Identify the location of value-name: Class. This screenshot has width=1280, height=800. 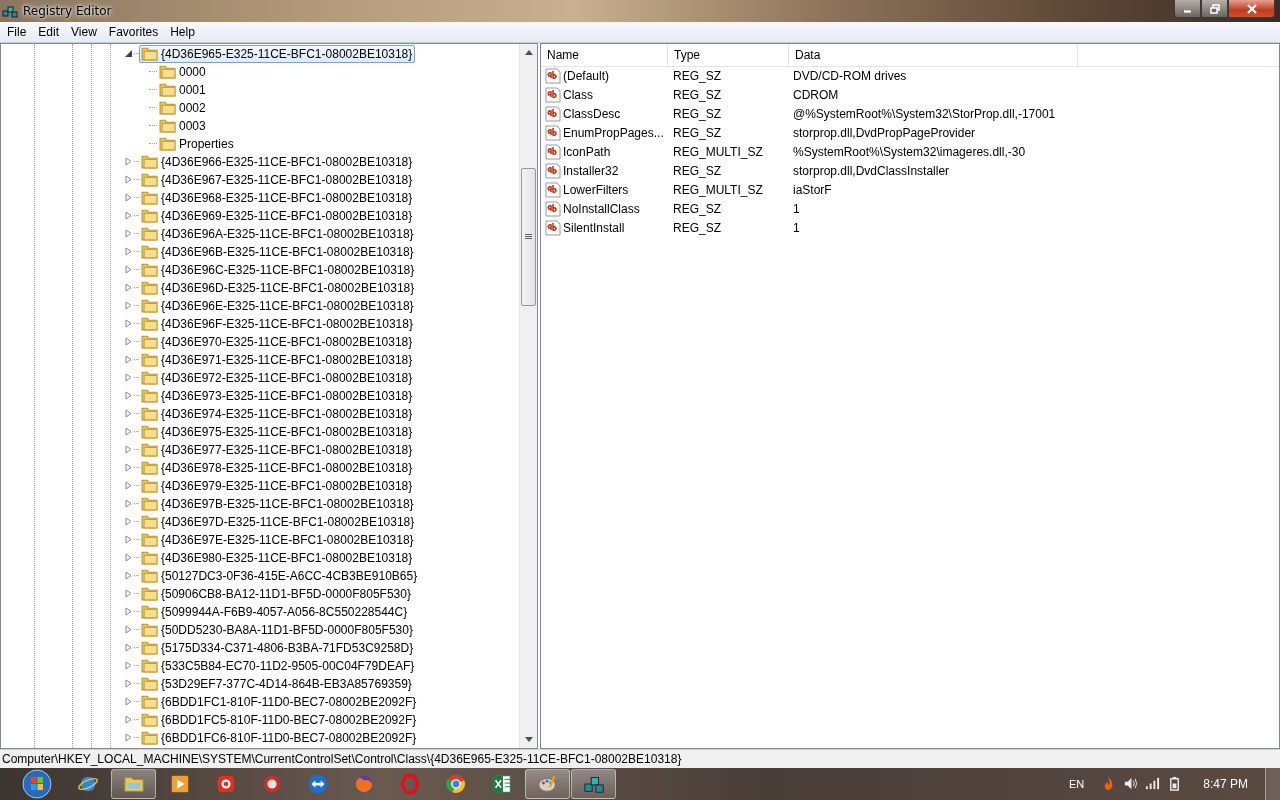
(578, 95).